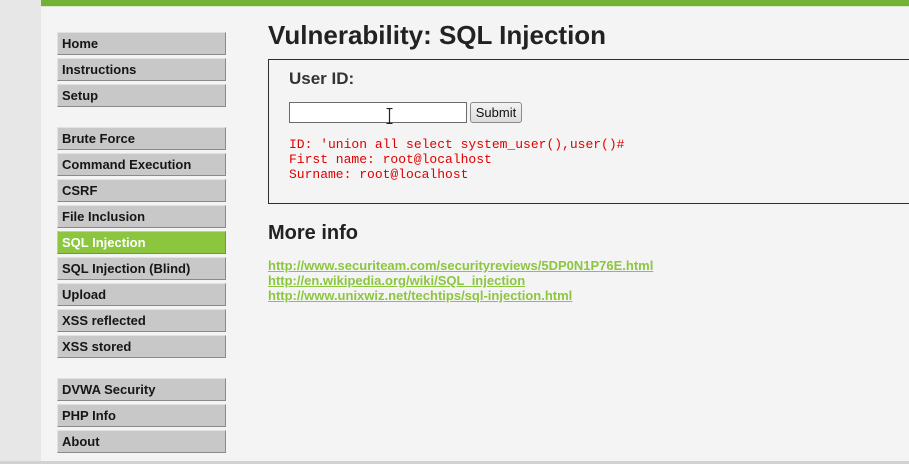  I want to click on text-cursor-icon, so click(389, 116).